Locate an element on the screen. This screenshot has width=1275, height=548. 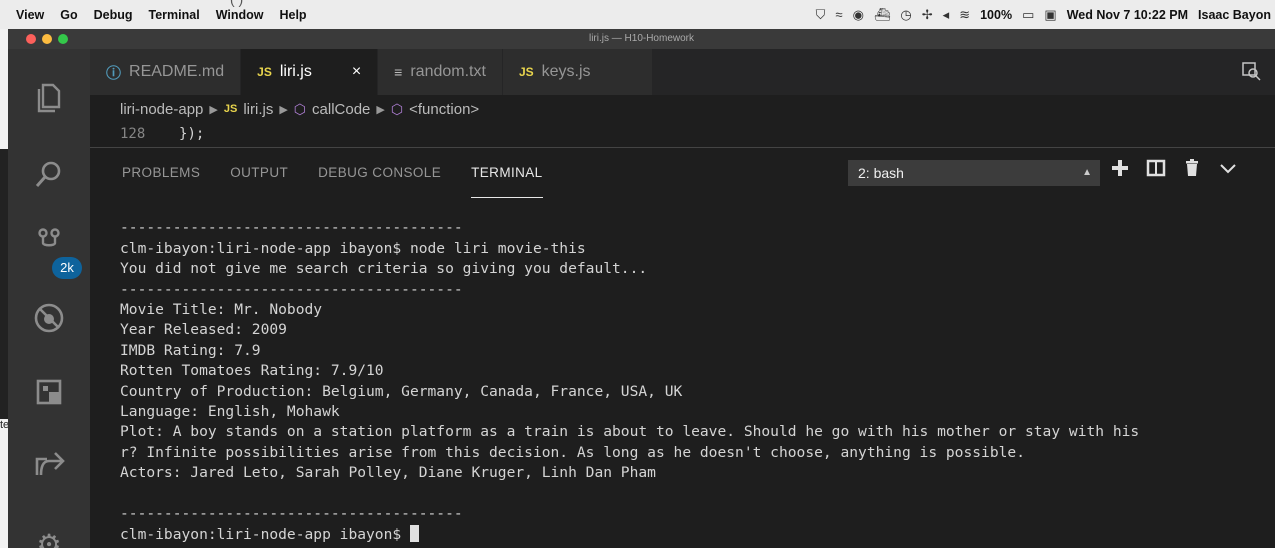
circle-icon: ◉ is located at coordinates (858, 15).